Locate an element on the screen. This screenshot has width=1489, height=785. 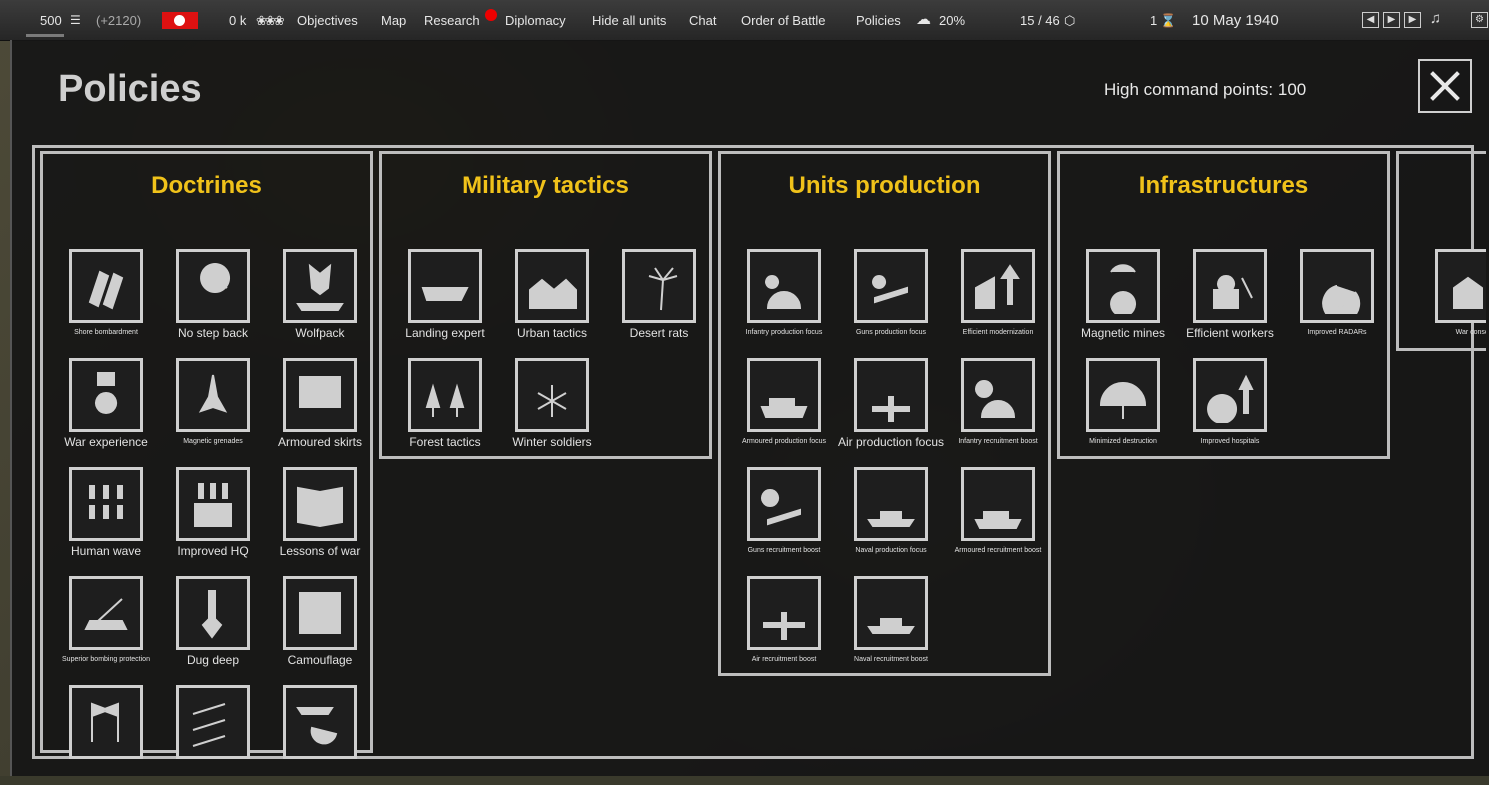
skip-forward-icon: ▶ is located at coordinates (1412, 20).